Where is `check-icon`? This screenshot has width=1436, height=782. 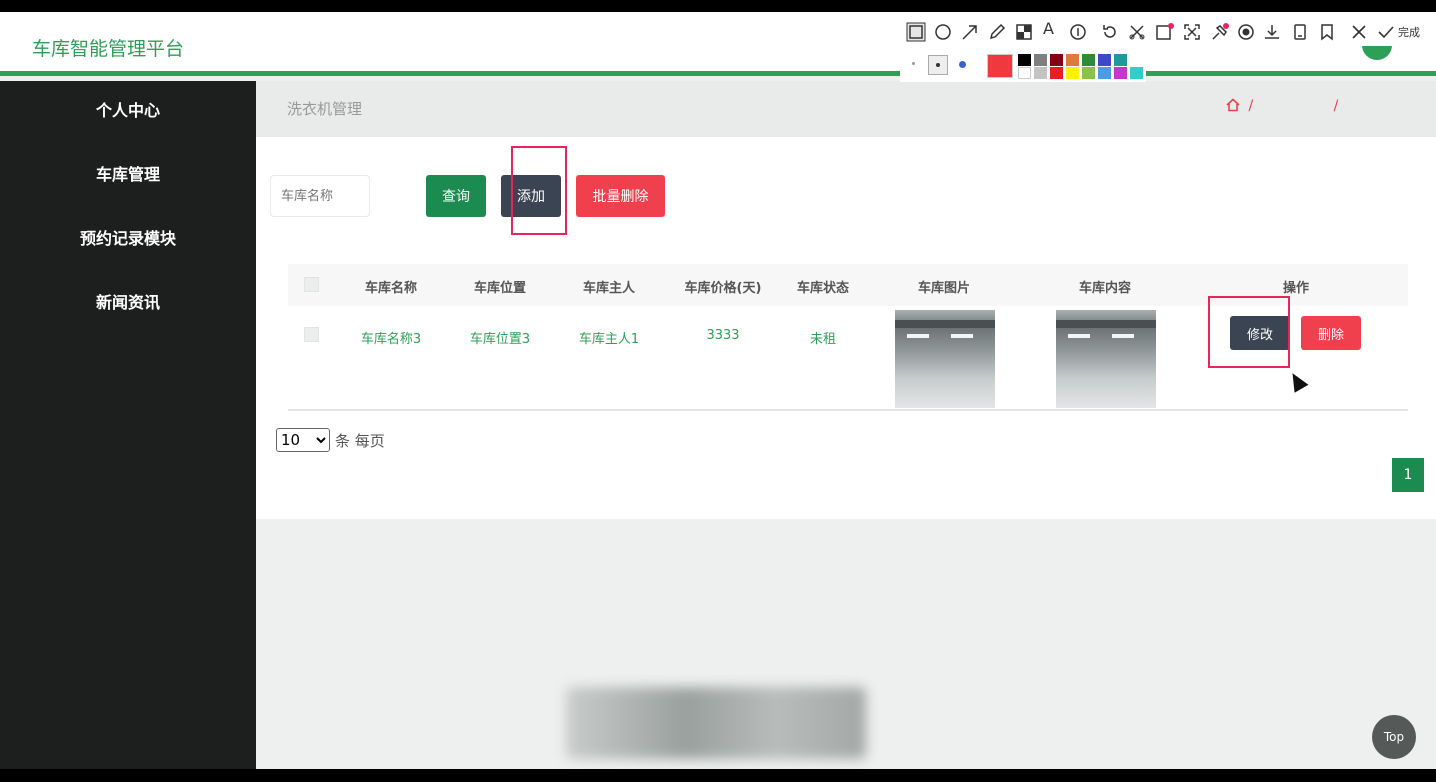 check-icon is located at coordinates (1386, 32).